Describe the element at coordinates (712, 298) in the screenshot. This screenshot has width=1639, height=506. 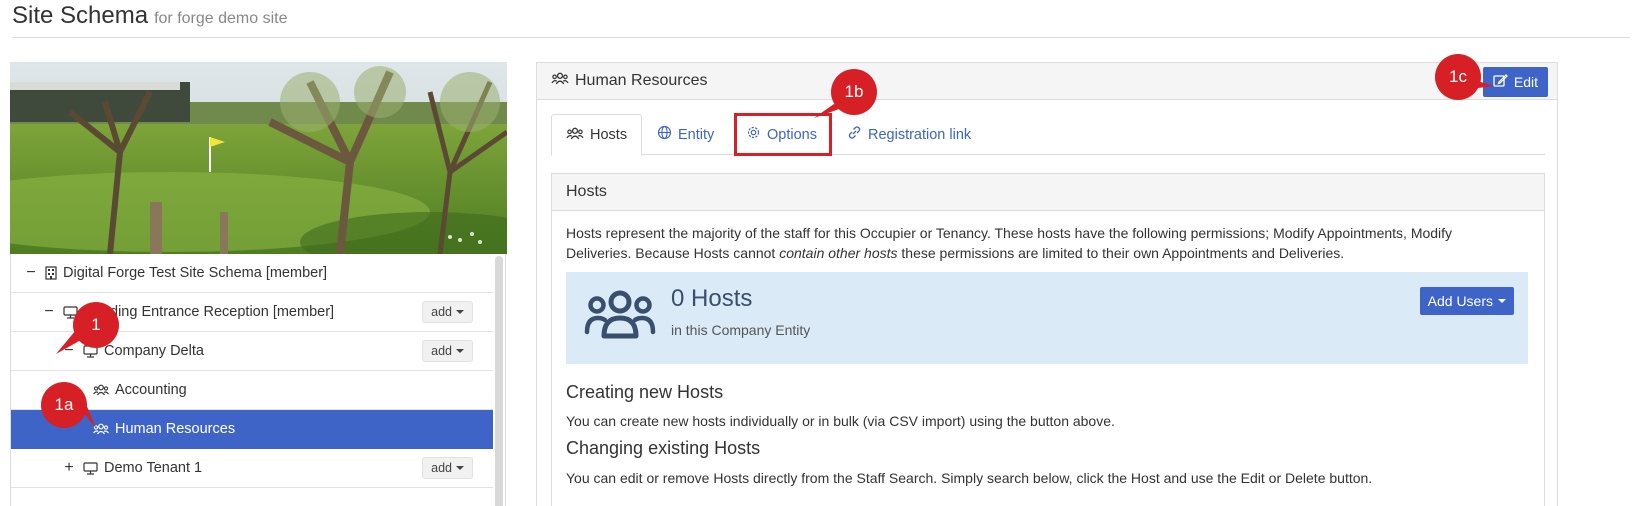
I see `hosts-count: 0 Hosts` at that location.